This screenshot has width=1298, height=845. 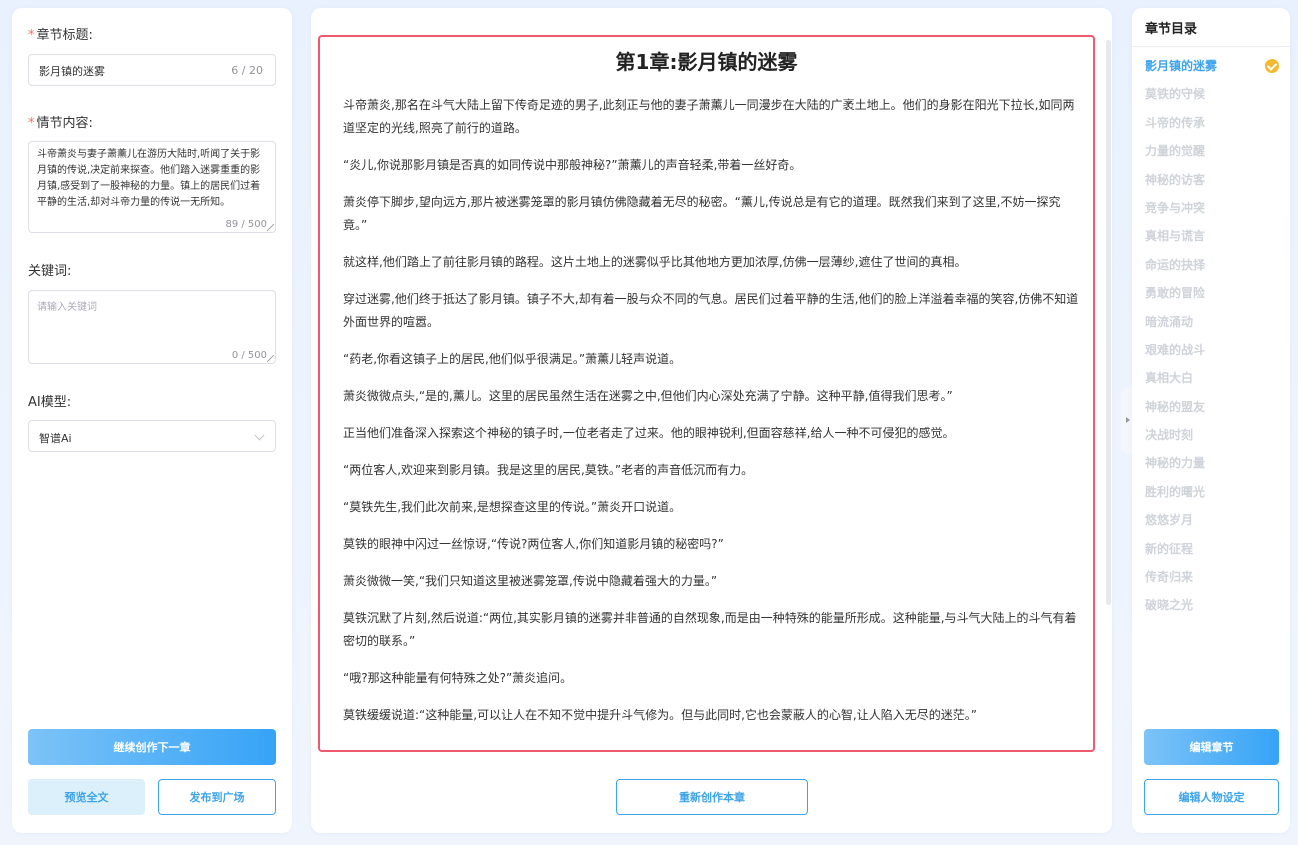 What do you see at coordinates (1211, 46) in the screenshot?
I see `divider` at bounding box center [1211, 46].